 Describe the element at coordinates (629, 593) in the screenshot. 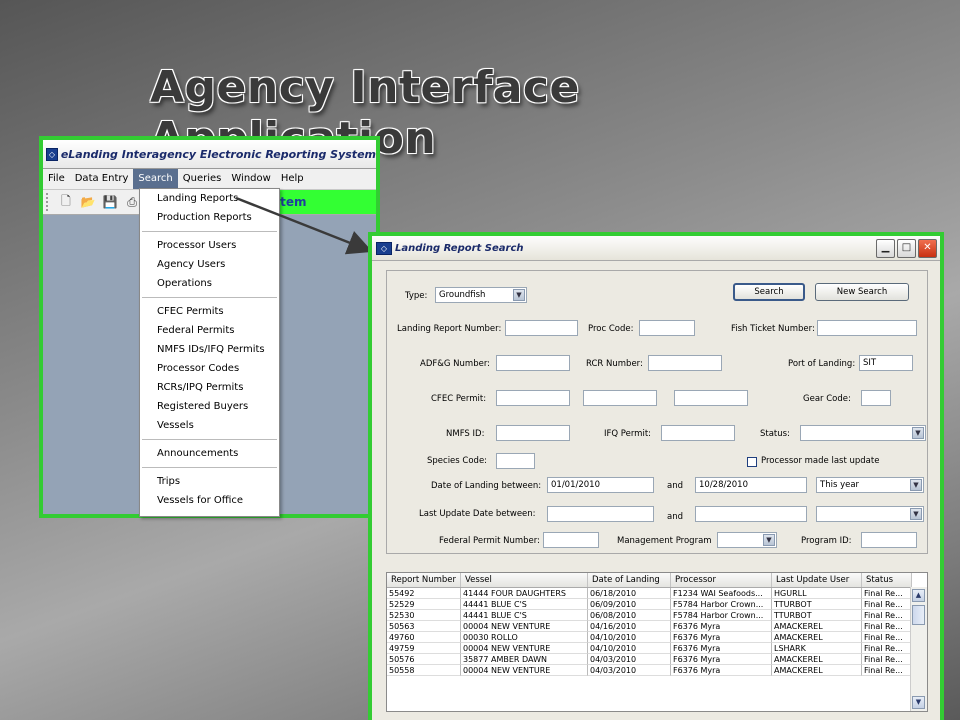

I see `table-cell: 06/18/2010` at that location.